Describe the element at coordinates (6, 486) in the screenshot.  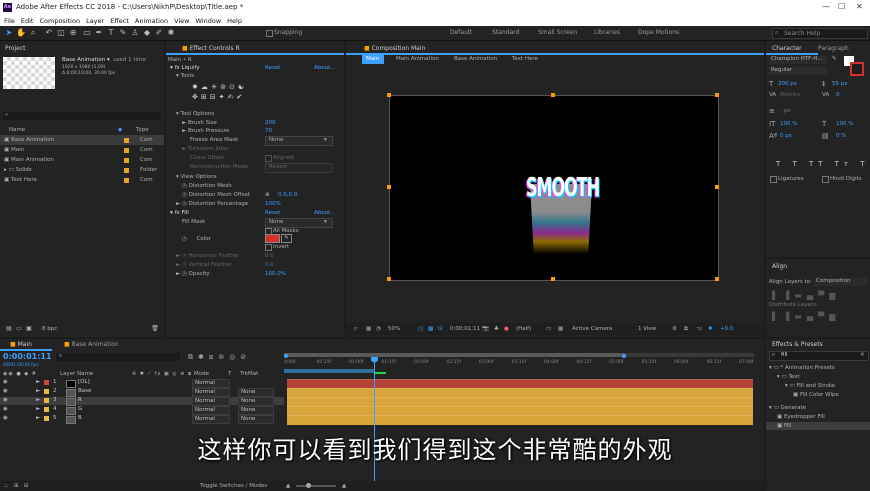
I see `comp-flowchart-icon: ⛬` at that location.